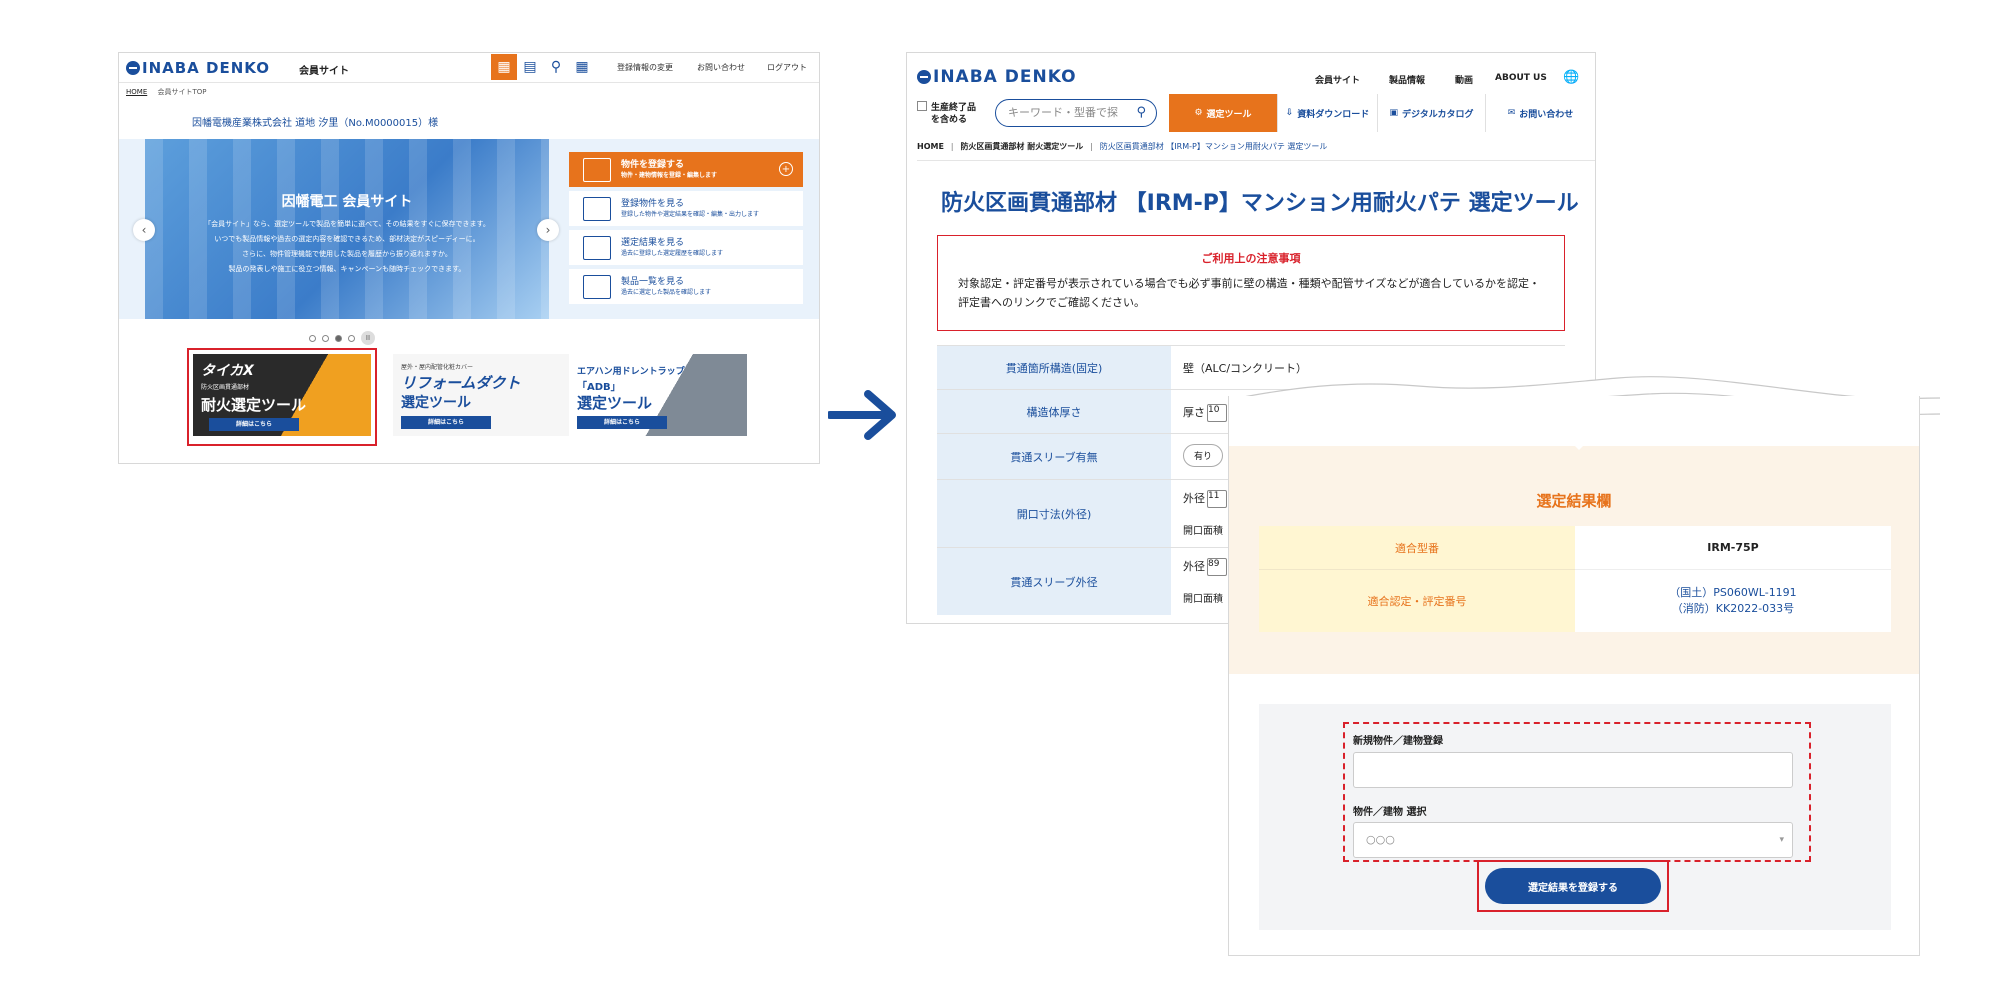 This screenshot has width=2000, height=1001. I want to click on tab-contact: ✉ お問い合わせ, so click(1540, 113).